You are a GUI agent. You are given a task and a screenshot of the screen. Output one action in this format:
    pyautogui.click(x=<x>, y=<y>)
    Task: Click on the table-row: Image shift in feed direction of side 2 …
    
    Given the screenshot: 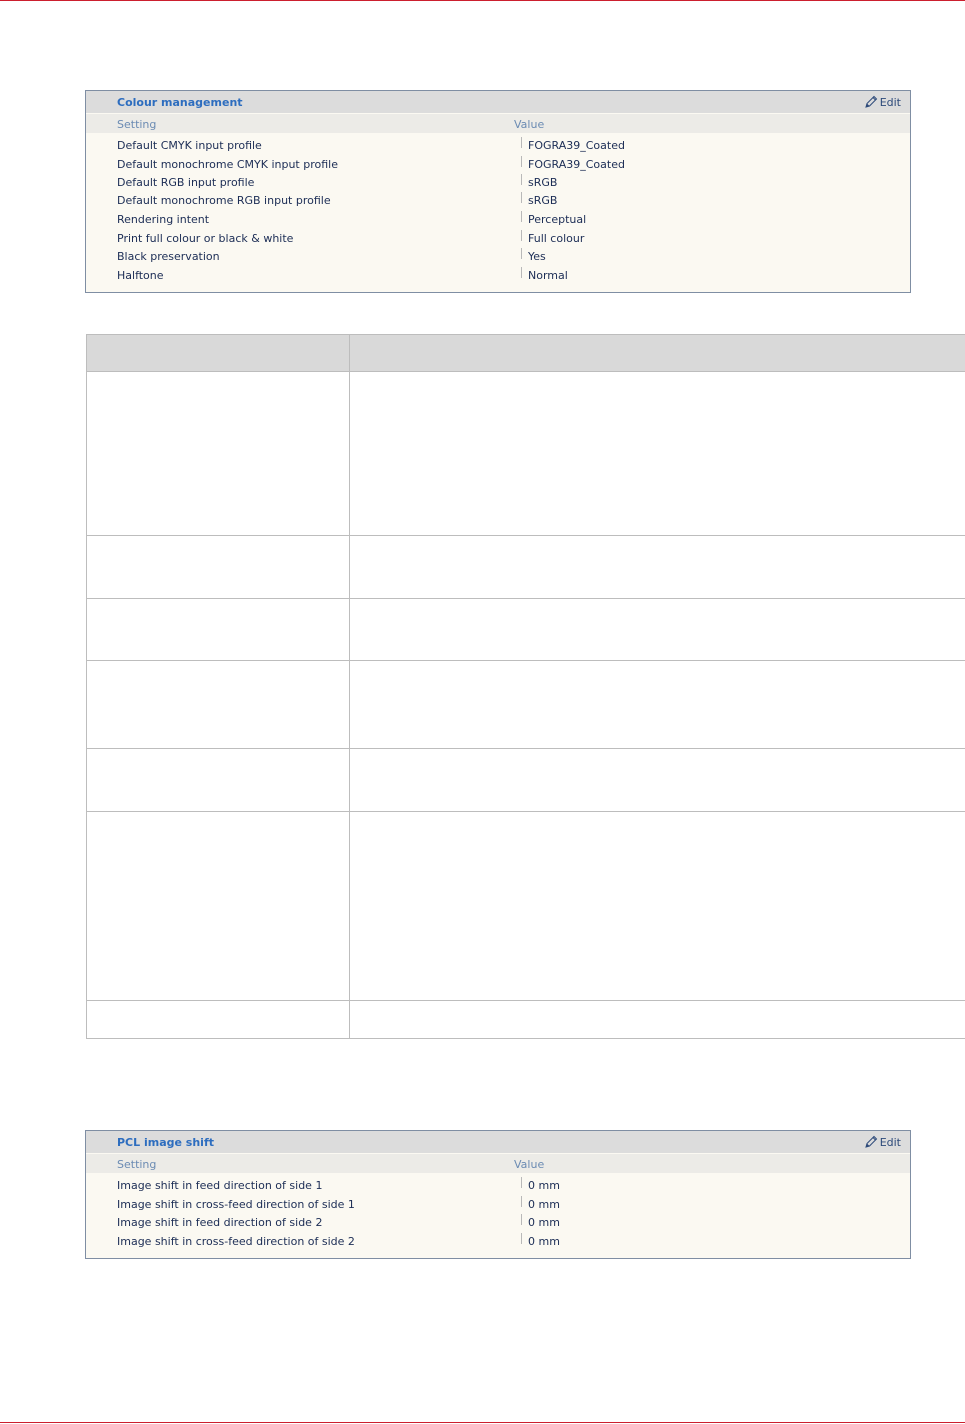 What is the action you would take?
    pyautogui.click(x=498, y=1223)
    